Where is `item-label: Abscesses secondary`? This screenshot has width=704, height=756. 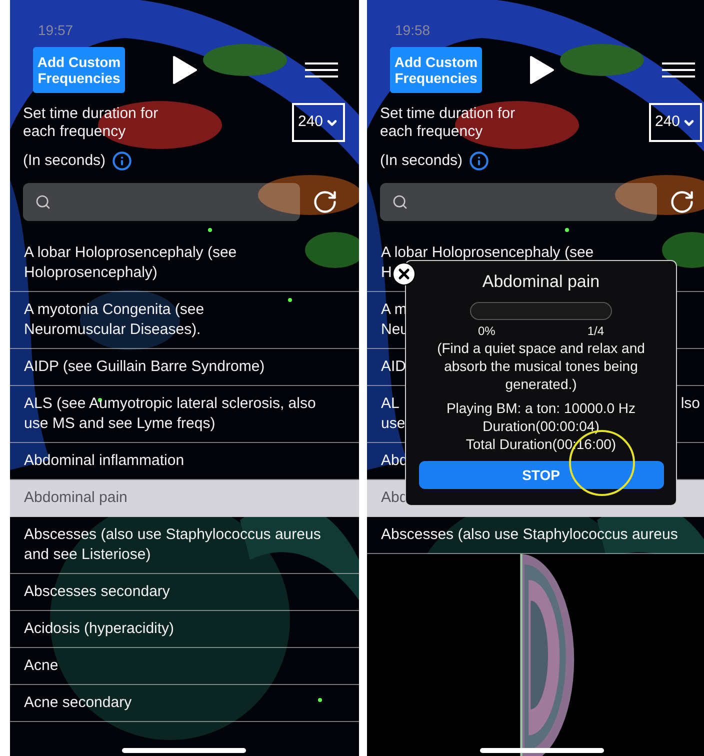
item-label: Abscesses secondary is located at coordinates (97, 592).